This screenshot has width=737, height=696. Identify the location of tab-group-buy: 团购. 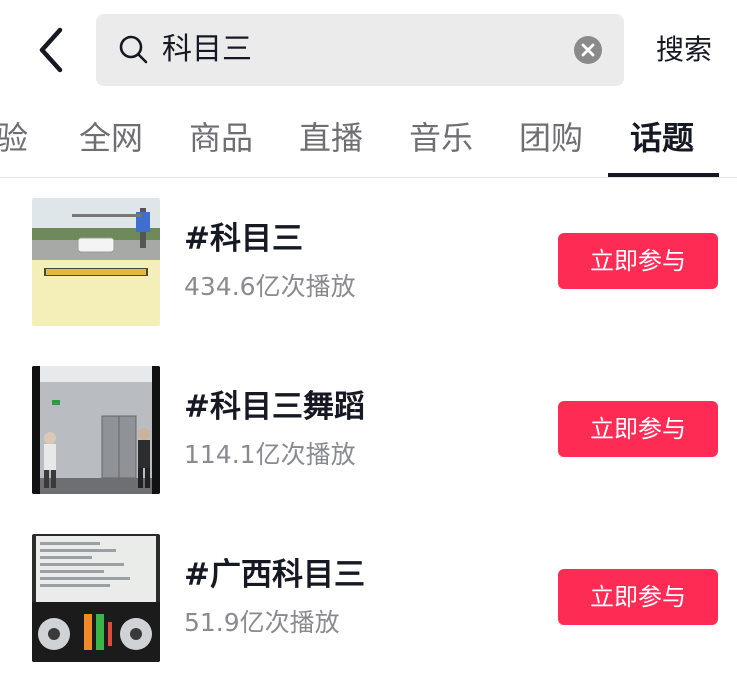
(551, 138).